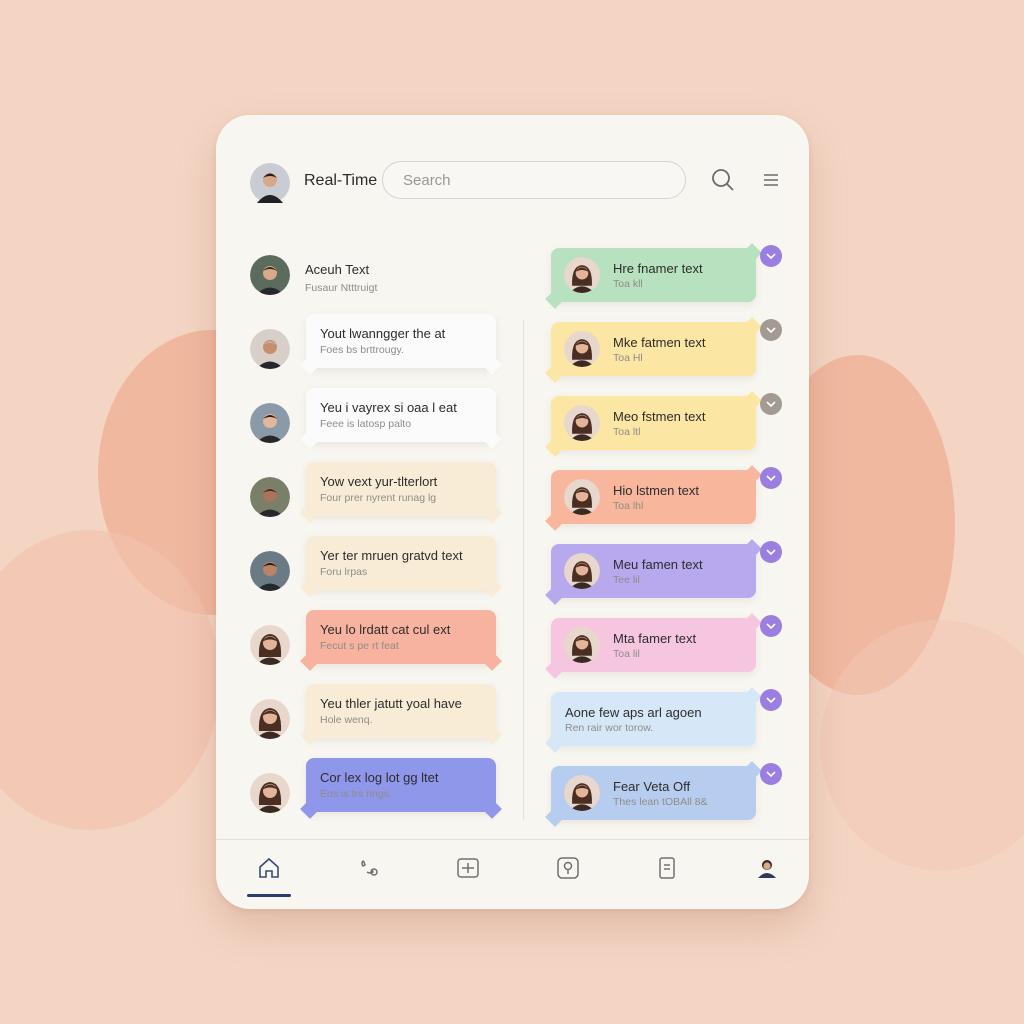  What do you see at coordinates (656, 490) in the screenshot?
I see `message-title: Hio lstmen text` at bounding box center [656, 490].